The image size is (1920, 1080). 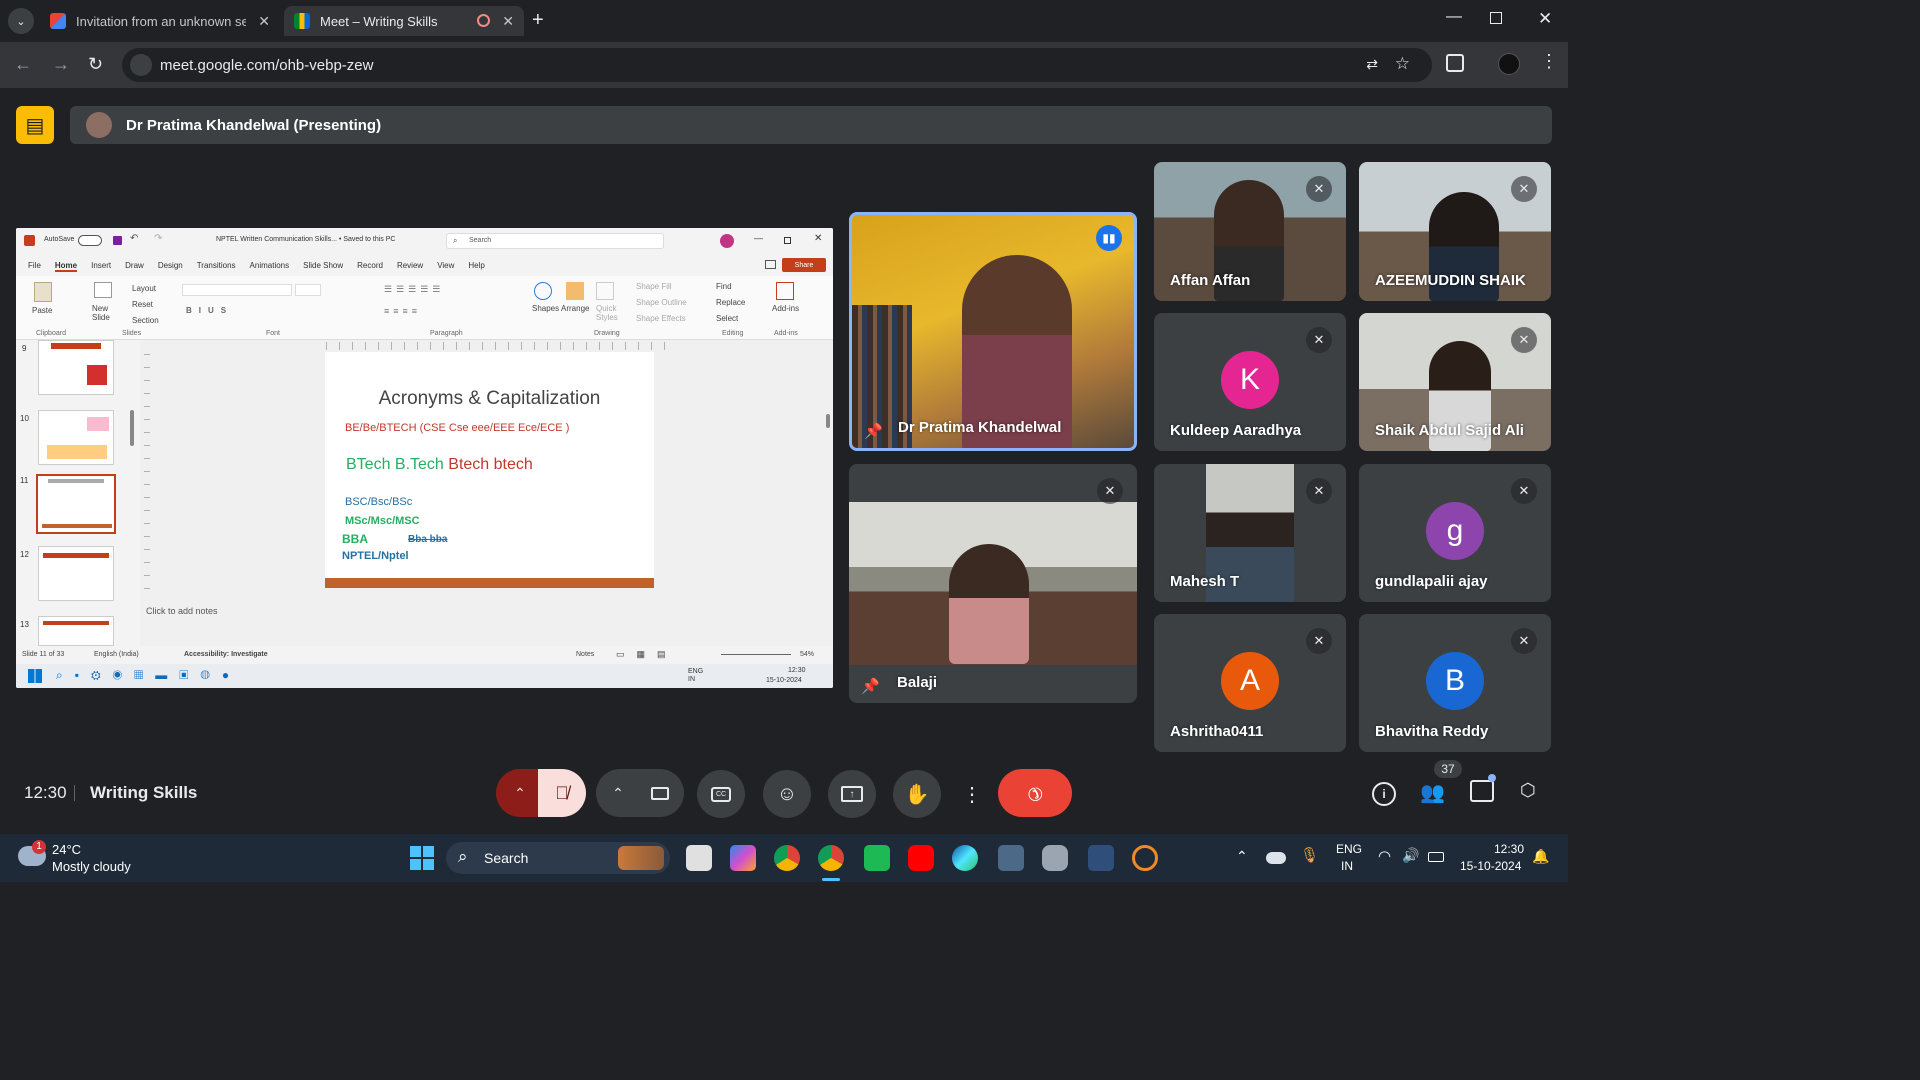 What do you see at coordinates (1434, 794) in the screenshot?
I see `people-button: 👥` at bounding box center [1434, 794].